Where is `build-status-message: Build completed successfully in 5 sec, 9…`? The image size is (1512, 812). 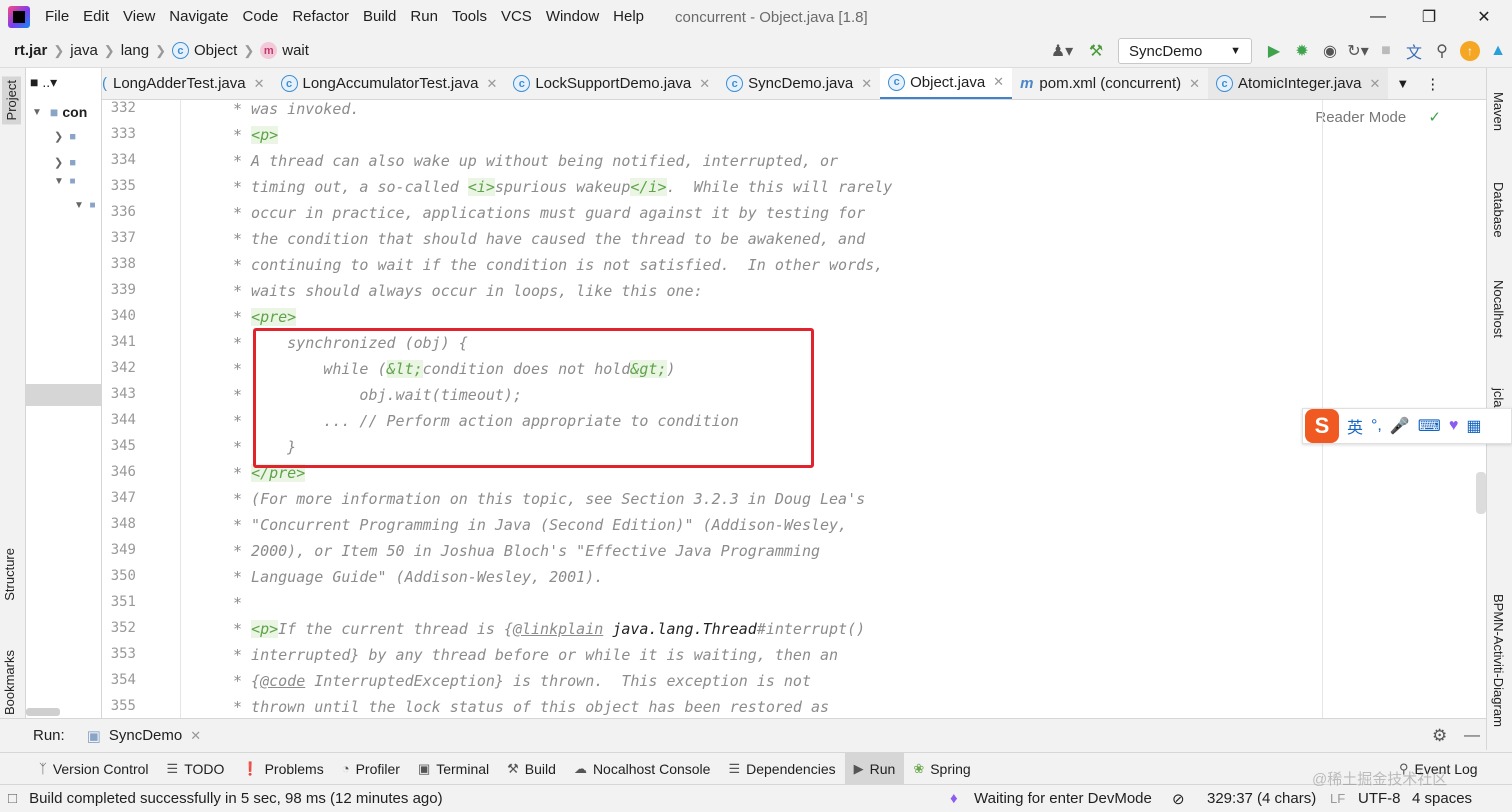
build-status-message: Build completed successfully in 5 sec, 9… is located at coordinates (236, 798).